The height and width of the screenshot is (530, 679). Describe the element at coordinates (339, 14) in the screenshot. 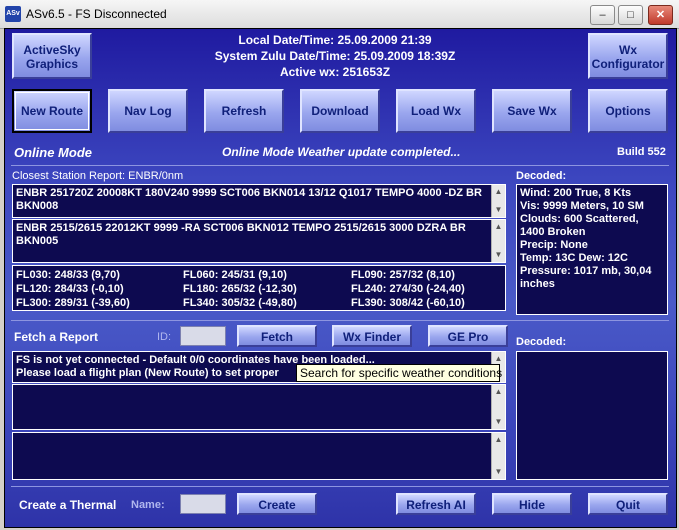

I see `title-bar: ASv ASv6.5 - FS Disconnected – □ ✕` at that location.